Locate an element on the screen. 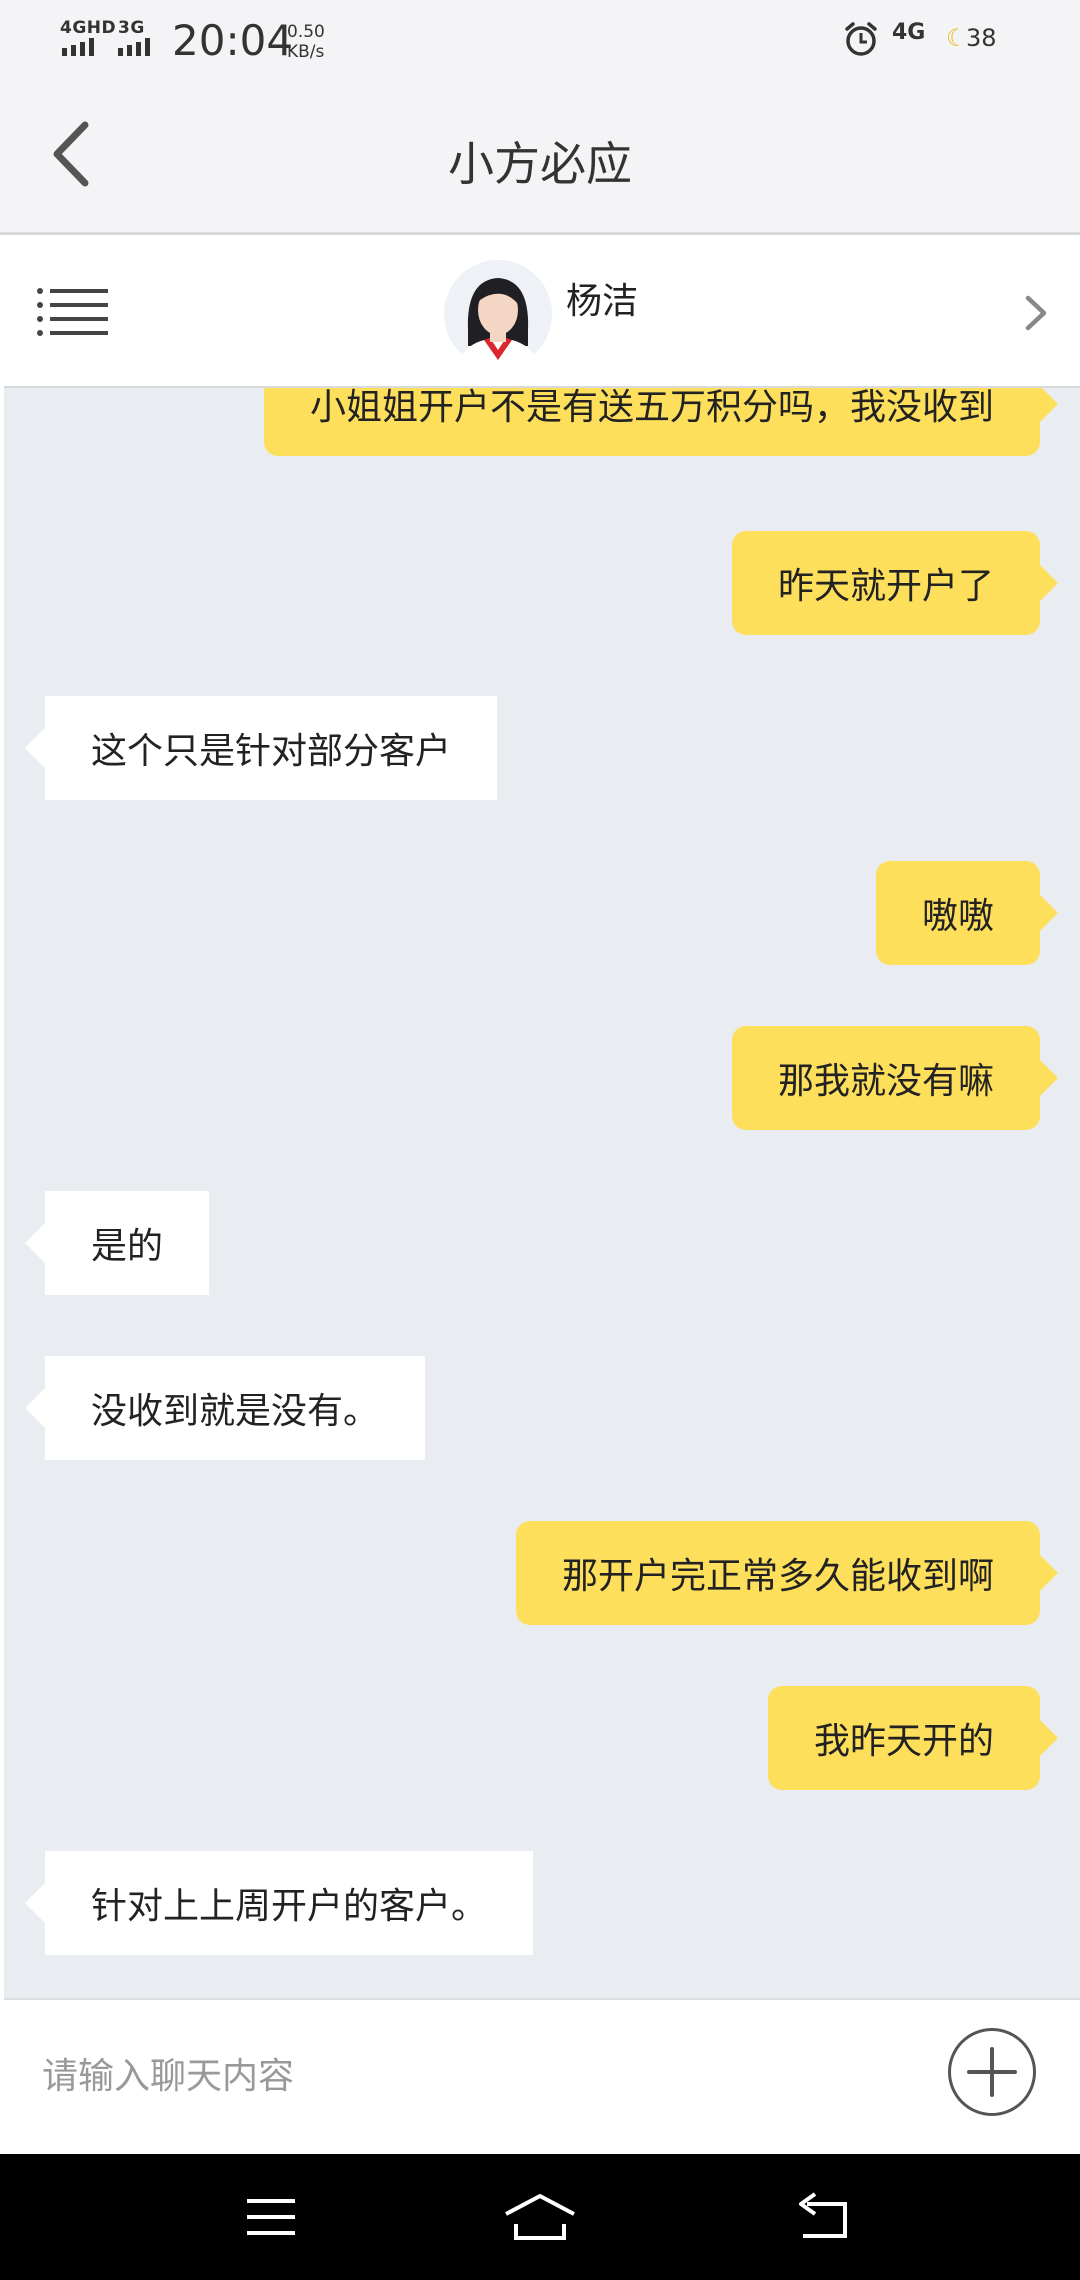  page-title: 小方必应 is located at coordinates (540, 164).